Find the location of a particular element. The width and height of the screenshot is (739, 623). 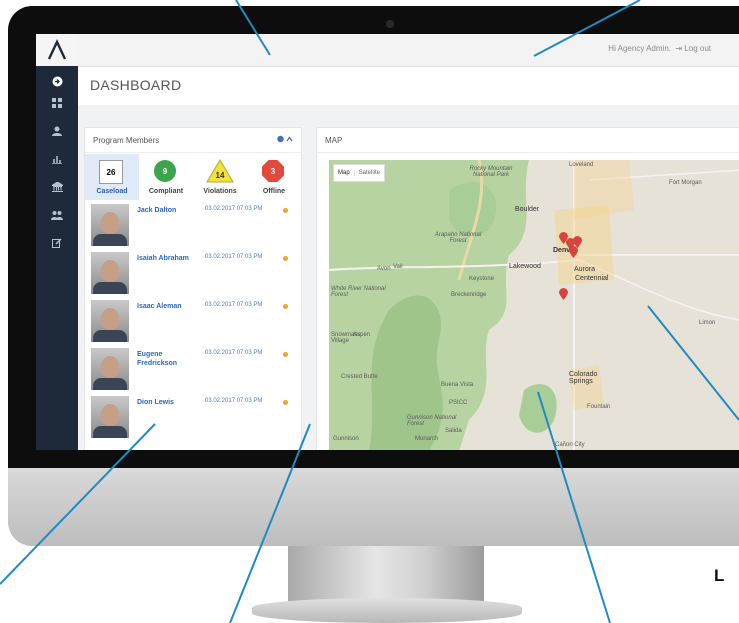

map-label: PSICC is located at coordinates (458, 403).